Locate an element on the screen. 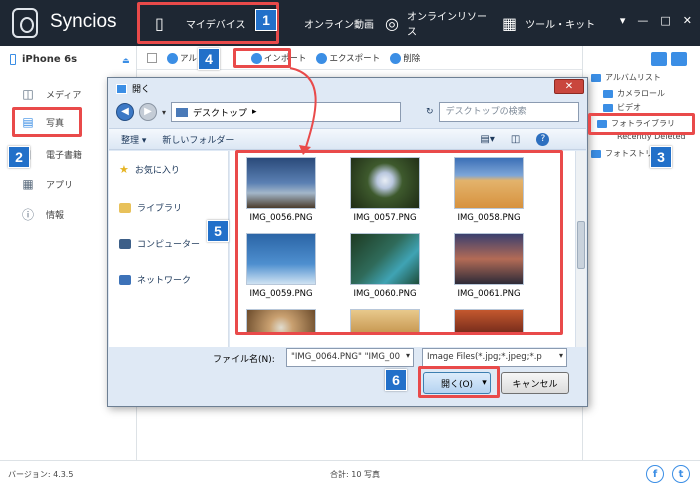  photo-stream-icon is located at coordinates (596, 153).